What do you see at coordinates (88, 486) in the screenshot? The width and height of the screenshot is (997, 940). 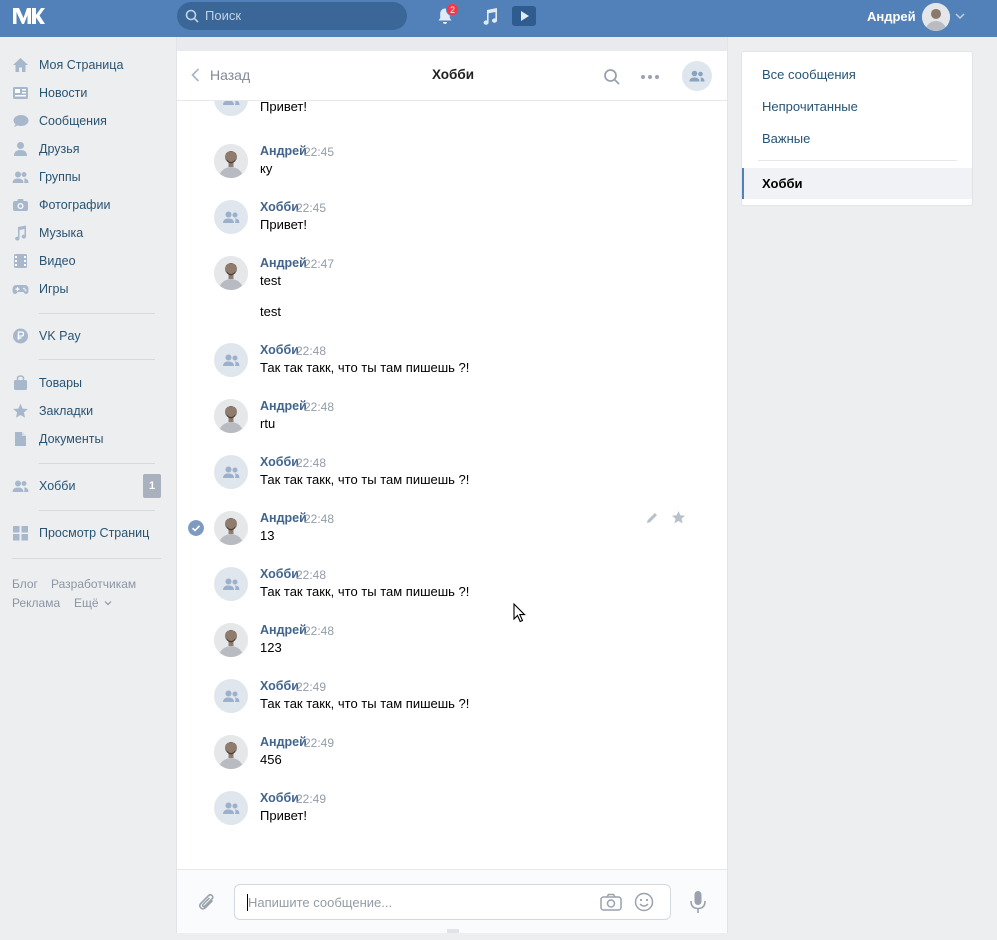 I see `sidebar-item-hobby: Хобби 1` at bounding box center [88, 486].